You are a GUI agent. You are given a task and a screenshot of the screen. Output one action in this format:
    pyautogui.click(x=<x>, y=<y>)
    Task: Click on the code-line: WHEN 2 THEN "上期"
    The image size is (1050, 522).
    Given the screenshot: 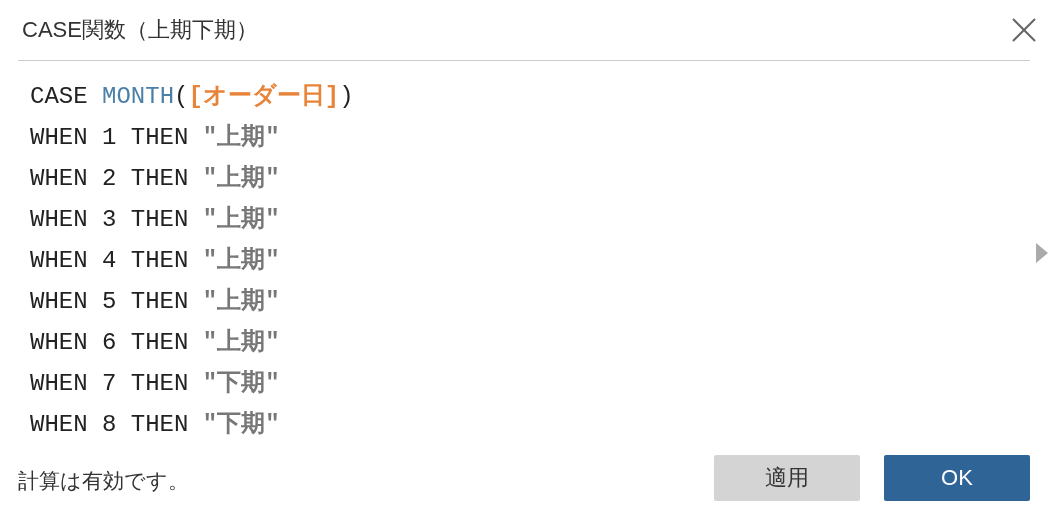 What is the action you would take?
    pyautogui.click(x=155, y=179)
    